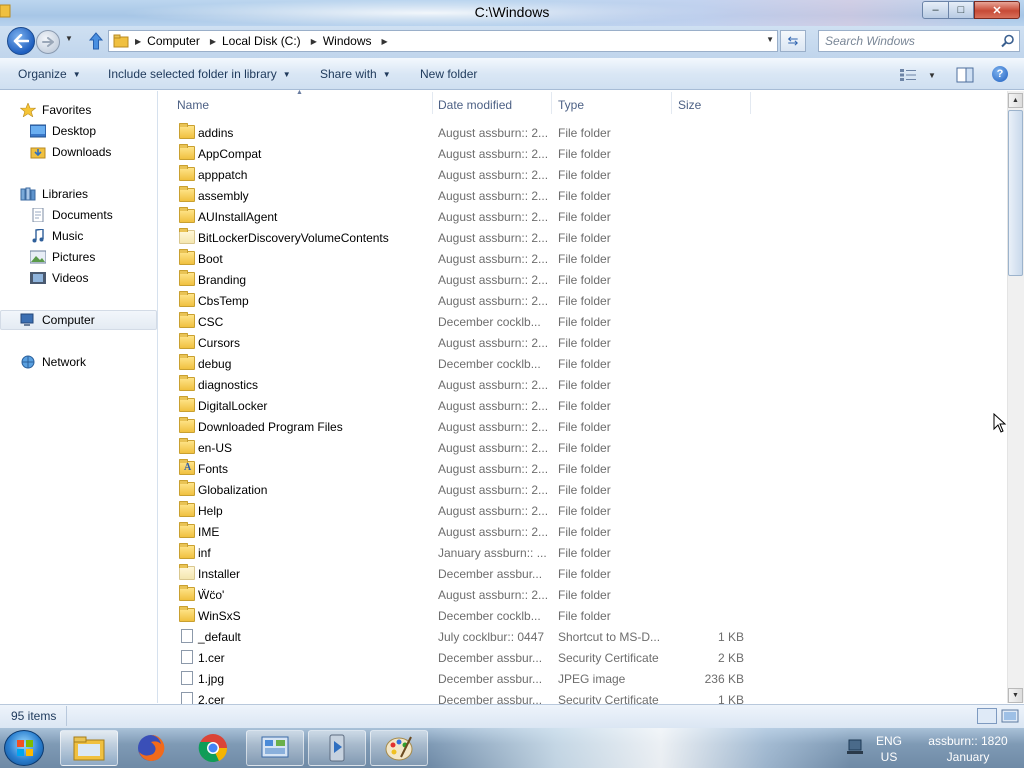 The width and height of the screenshot is (1024, 768). What do you see at coordinates (689, 105) in the screenshot?
I see `column-header-size: Size` at bounding box center [689, 105].